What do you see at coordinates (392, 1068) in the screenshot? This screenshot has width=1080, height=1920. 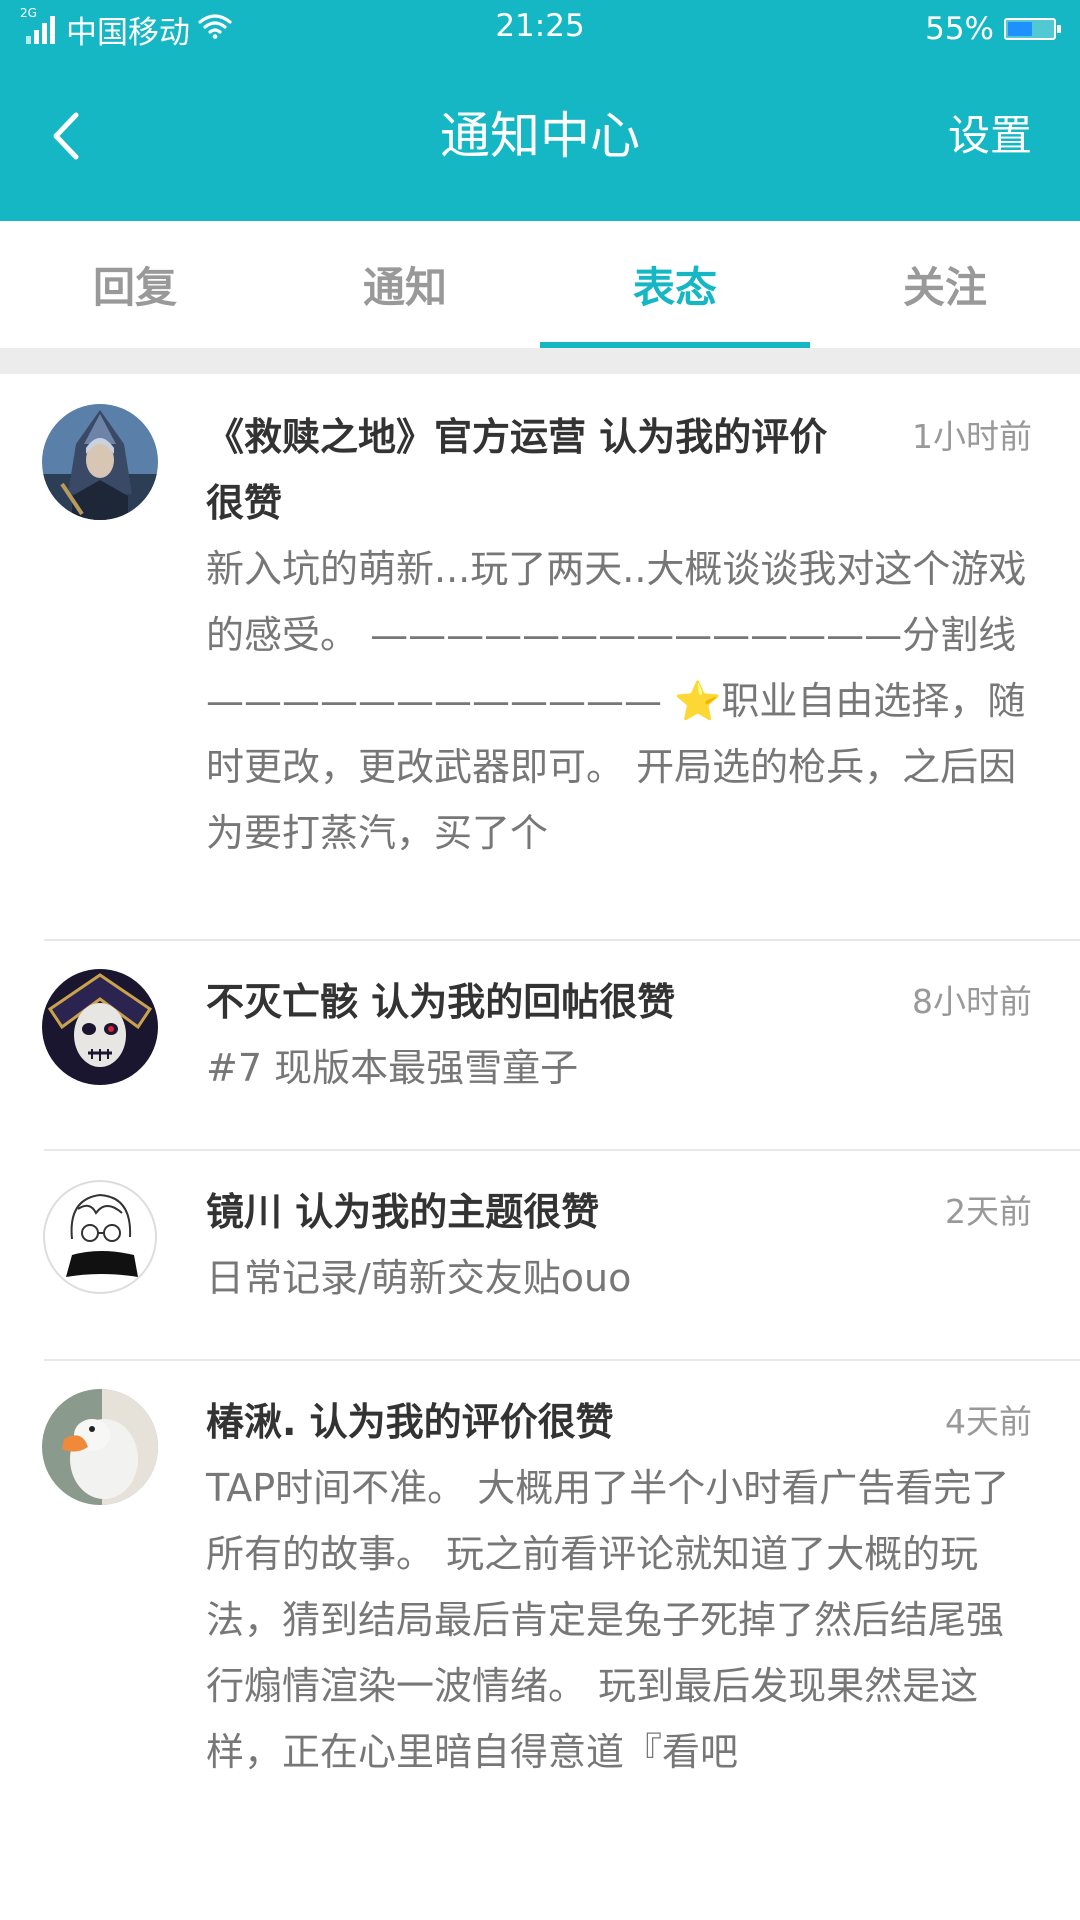 I see `item-body: #7 现版本最强雪童子` at bounding box center [392, 1068].